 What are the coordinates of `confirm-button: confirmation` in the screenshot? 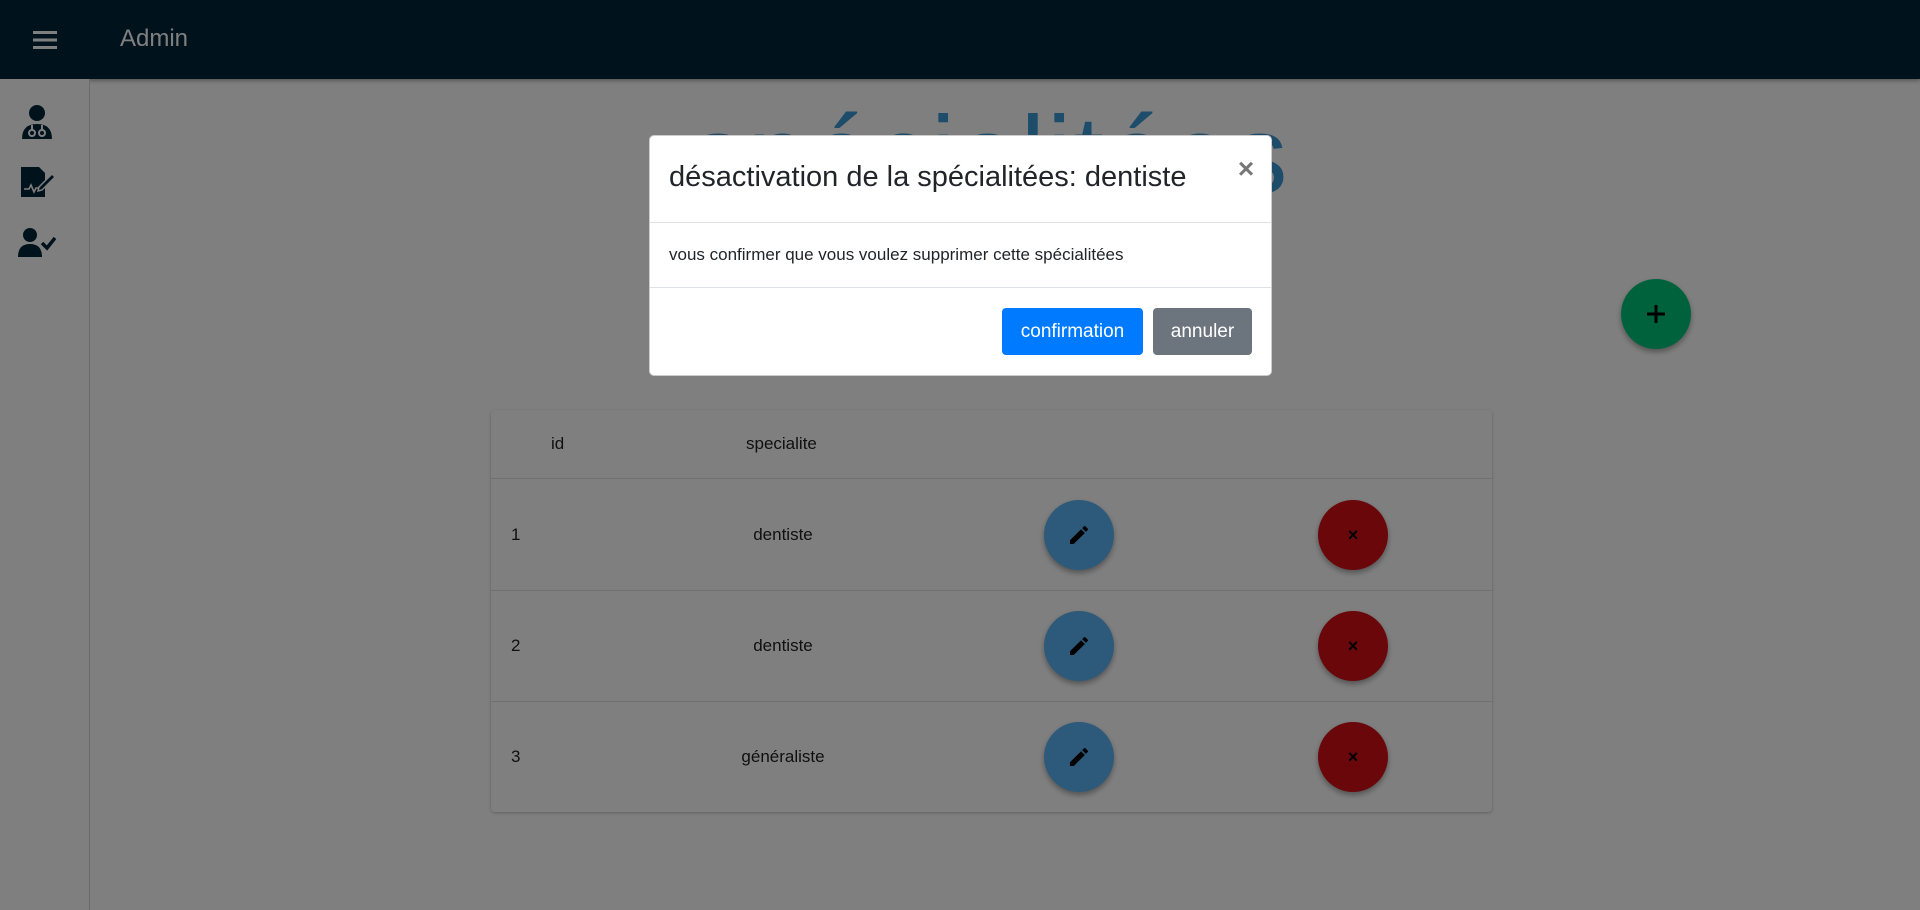 It's located at (1072, 331).